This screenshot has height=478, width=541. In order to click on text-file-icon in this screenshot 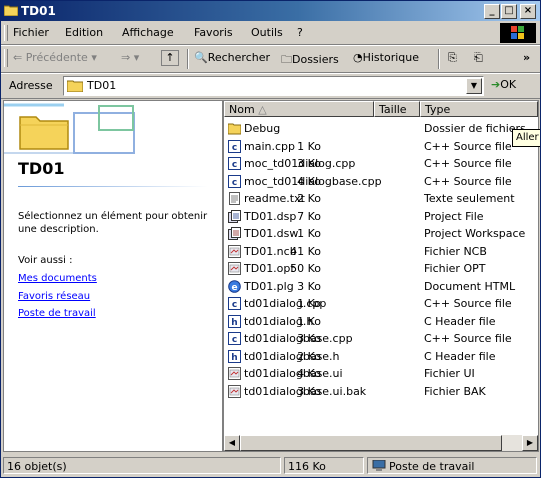, I will do `click(234, 198)`.